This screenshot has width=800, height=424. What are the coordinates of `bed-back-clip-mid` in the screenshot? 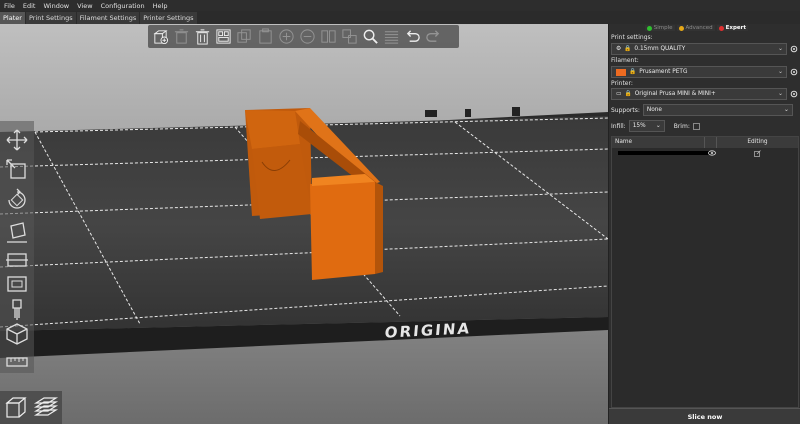 It's located at (468, 113).